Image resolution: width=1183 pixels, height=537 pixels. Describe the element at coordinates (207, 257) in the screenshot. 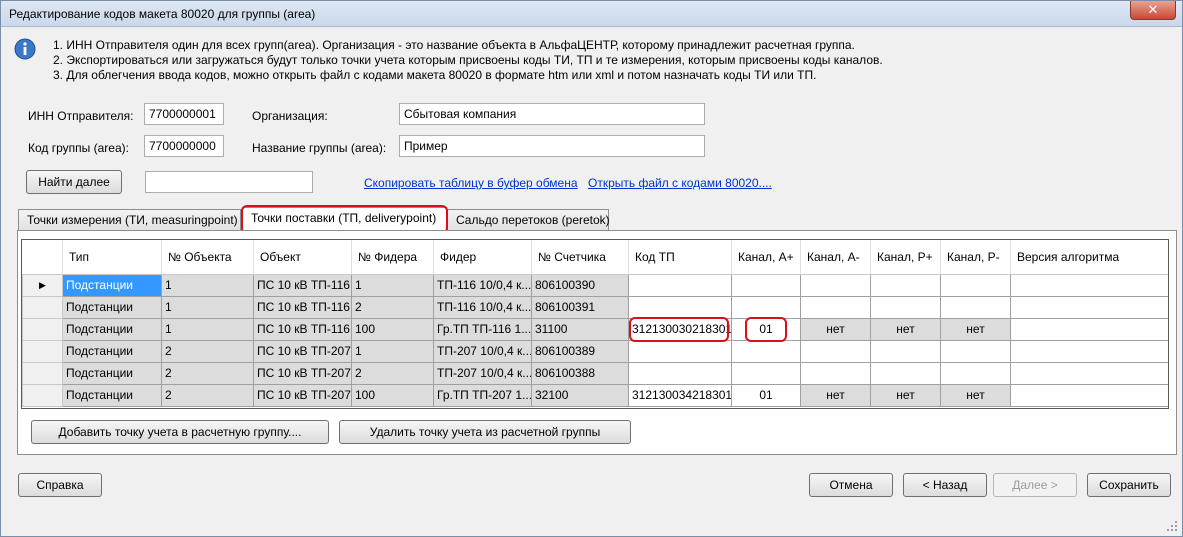

I see `column-header: № Объекта` at that location.